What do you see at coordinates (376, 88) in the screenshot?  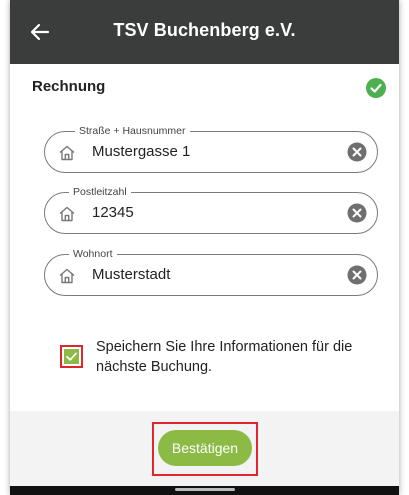 I see `check-circle-icon` at bounding box center [376, 88].